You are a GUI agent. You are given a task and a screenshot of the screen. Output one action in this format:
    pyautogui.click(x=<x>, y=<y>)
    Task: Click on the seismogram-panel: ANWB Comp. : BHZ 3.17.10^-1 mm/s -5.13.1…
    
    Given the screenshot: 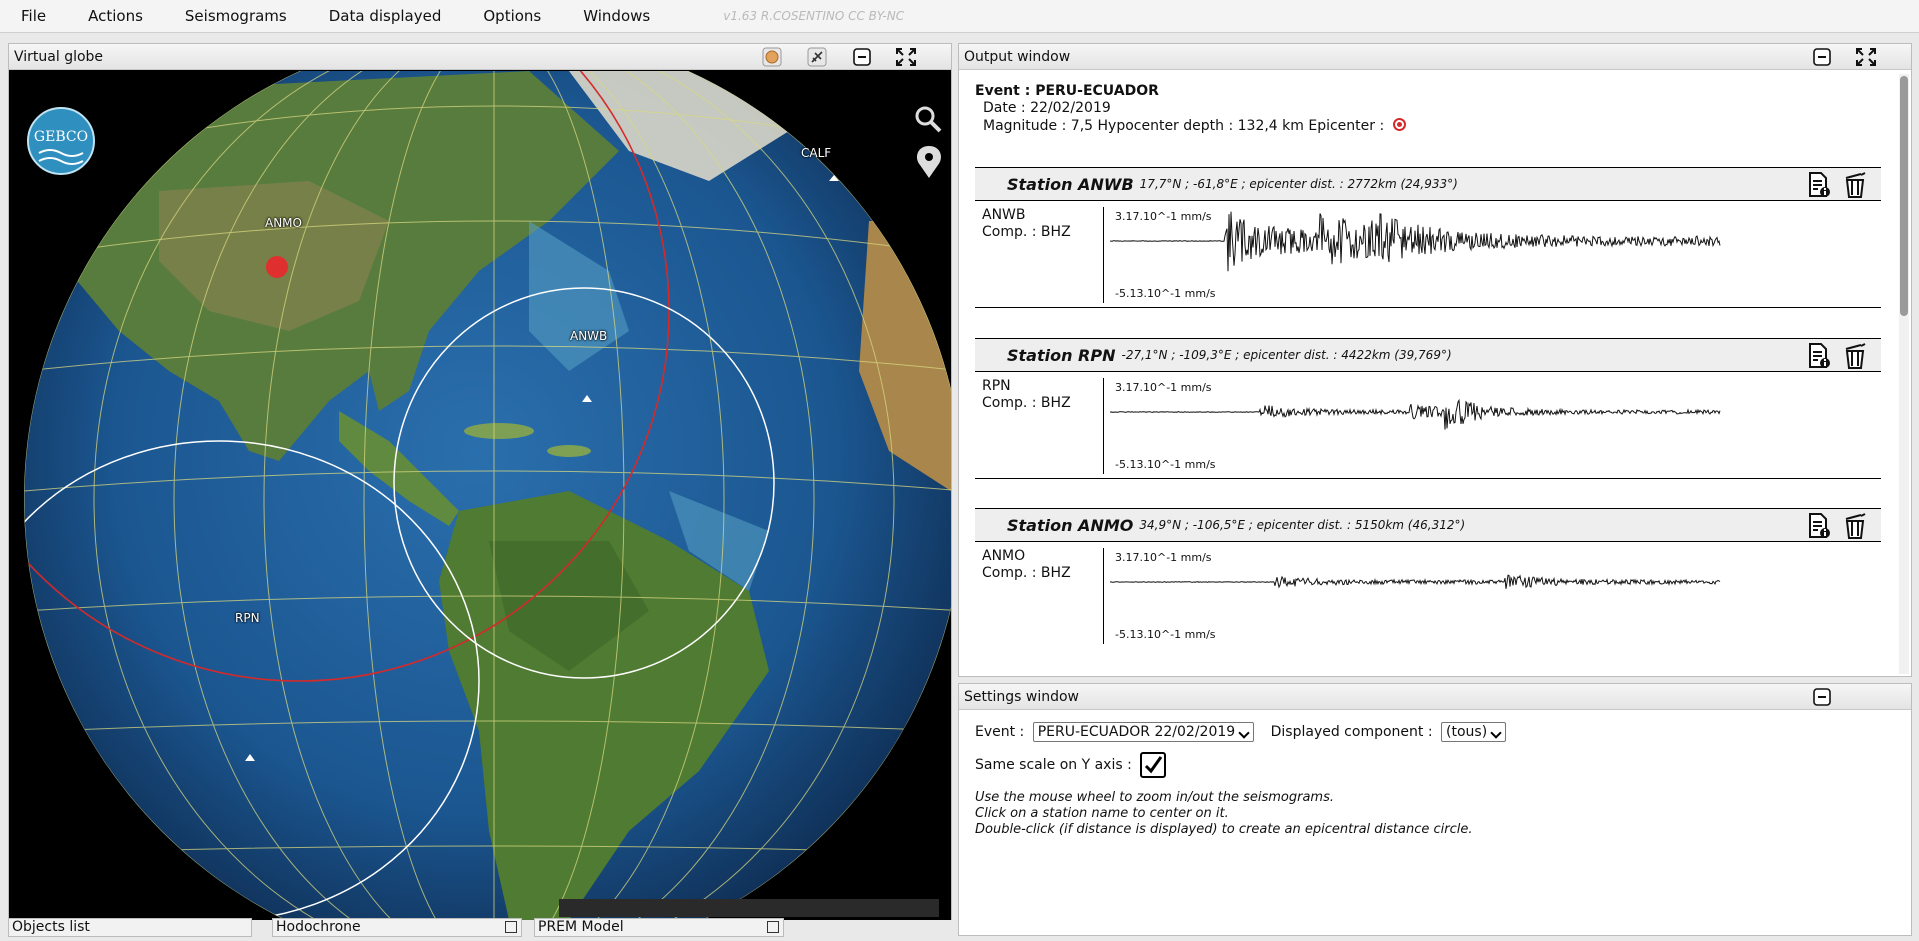 What is the action you would take?
    pyautogui.click(x=1428, y=254)
    